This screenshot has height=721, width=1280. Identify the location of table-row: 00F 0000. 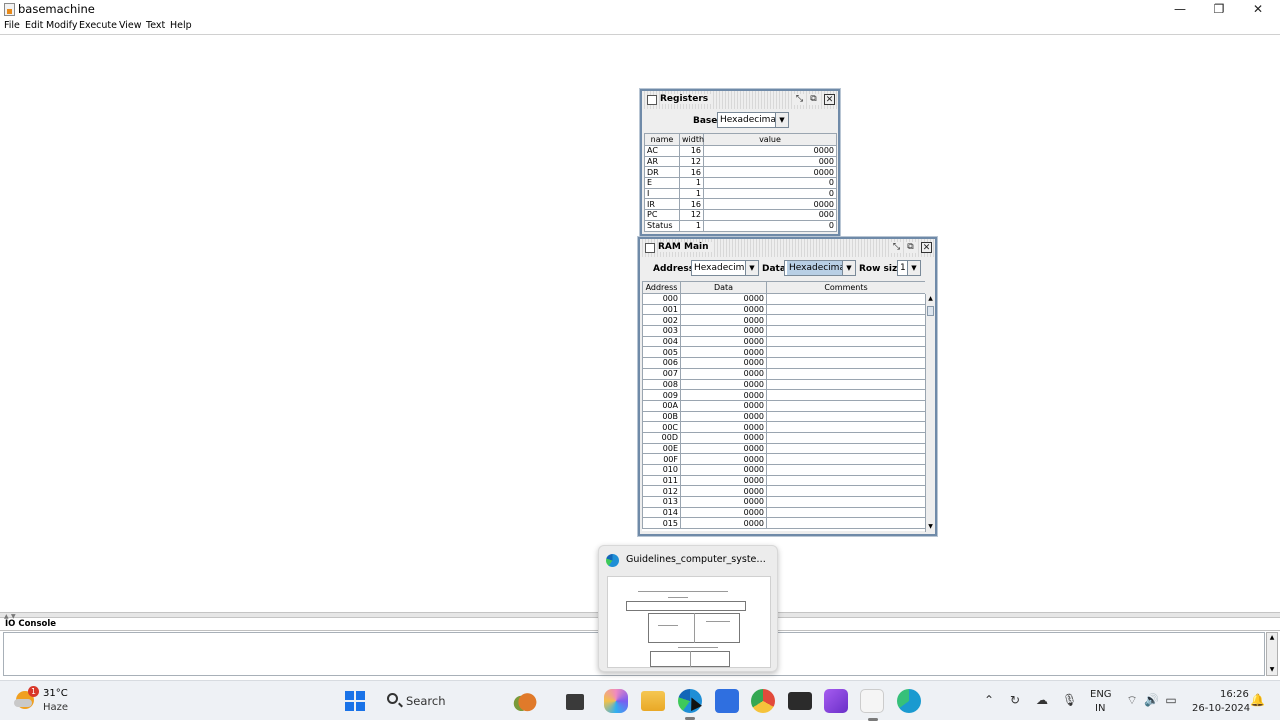
(783, 459).